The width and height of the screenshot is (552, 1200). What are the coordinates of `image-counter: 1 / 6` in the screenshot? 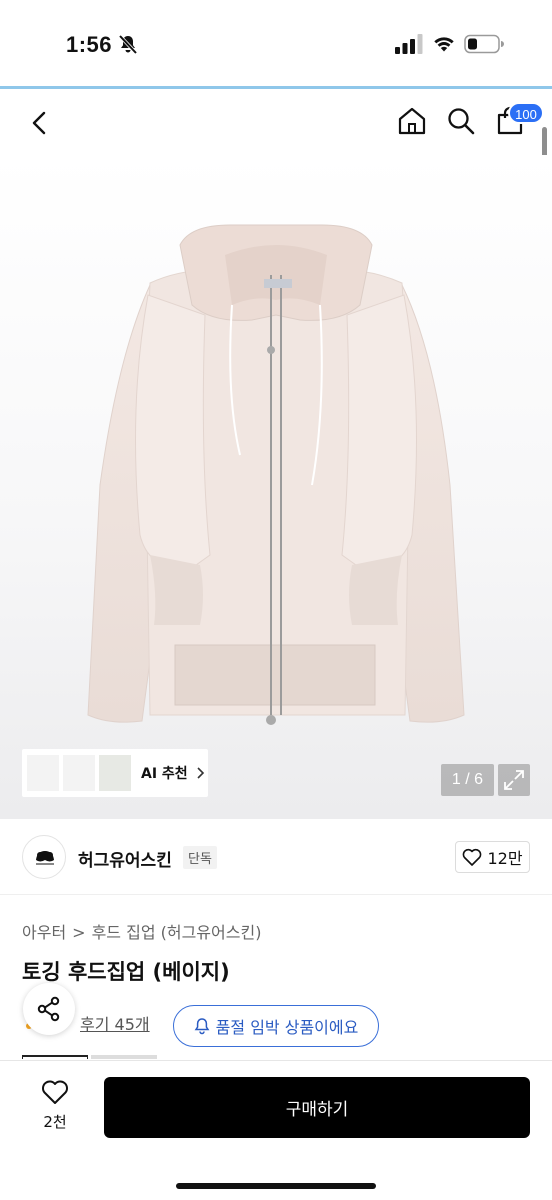 It's located at (467, 780).